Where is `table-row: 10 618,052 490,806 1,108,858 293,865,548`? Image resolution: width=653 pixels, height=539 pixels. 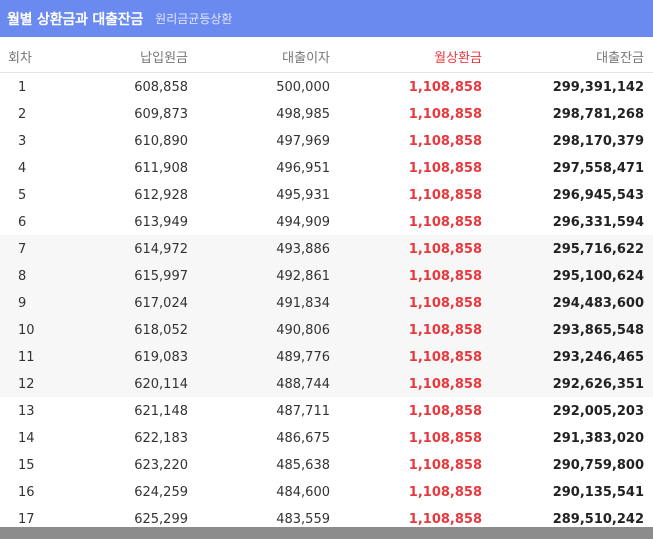
table-row: 10 618,052 490,806 1,108,858 293,865,548 is located at coordinates (326, 329).